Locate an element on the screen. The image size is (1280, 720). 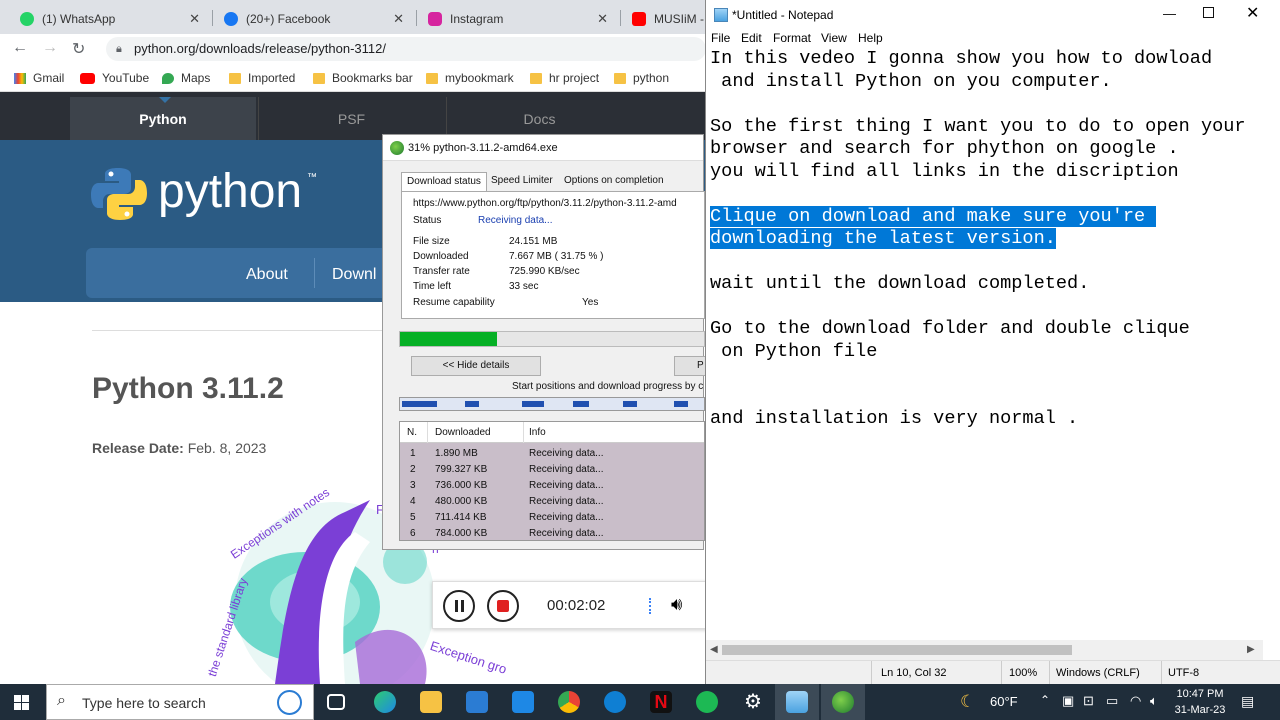
volume-icon: 🔈︎ is located at coordinates (1154, 701).